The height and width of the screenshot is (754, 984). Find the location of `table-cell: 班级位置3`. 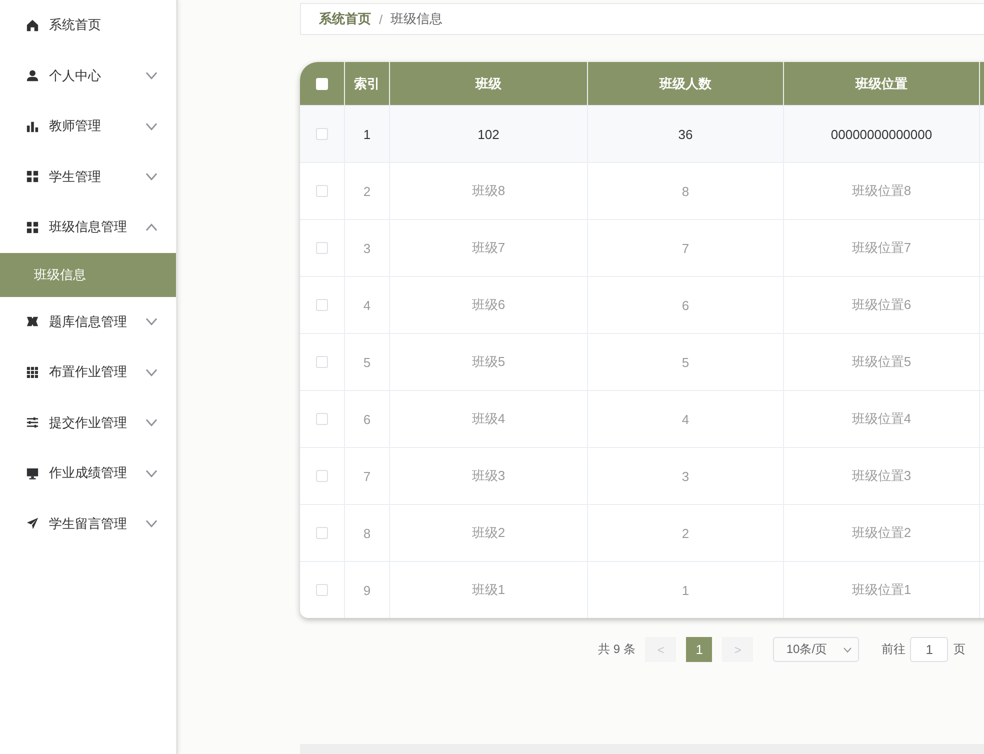

table-cell: 班级位置3 is located at coordinates (882, 476).